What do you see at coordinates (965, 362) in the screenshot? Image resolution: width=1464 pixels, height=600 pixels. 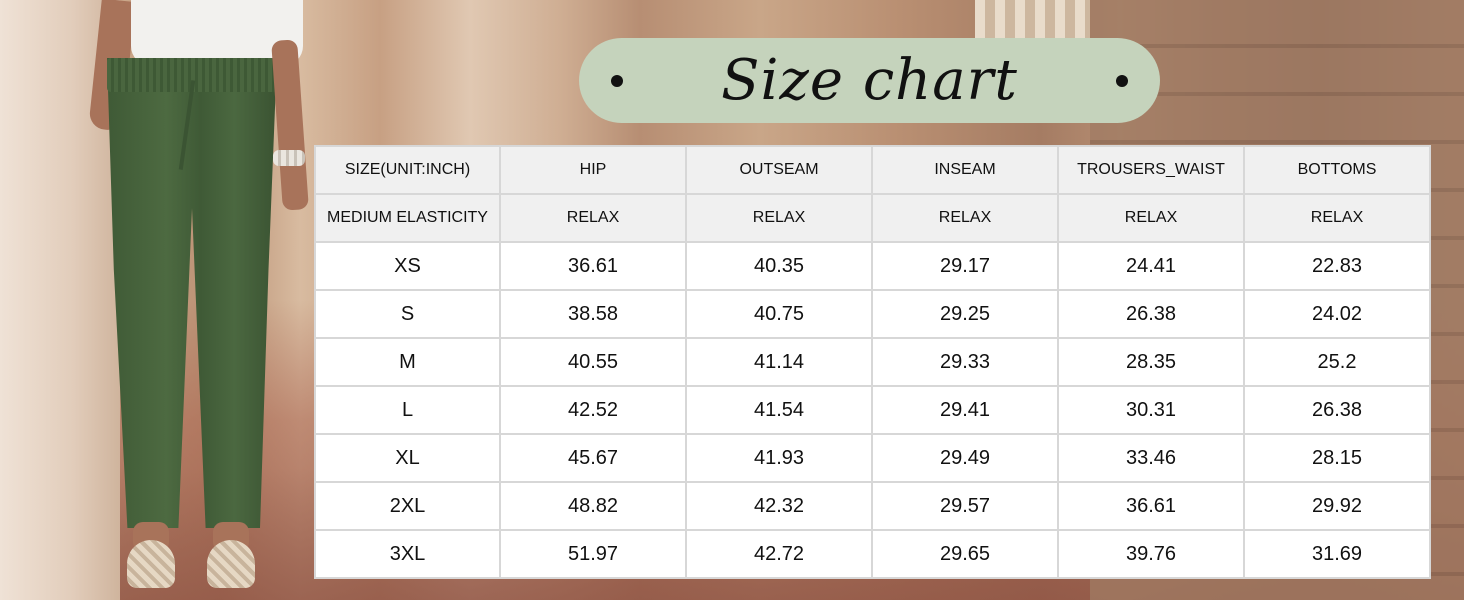 I see `table-cell: 29.33` at bounding box center [965, 362].